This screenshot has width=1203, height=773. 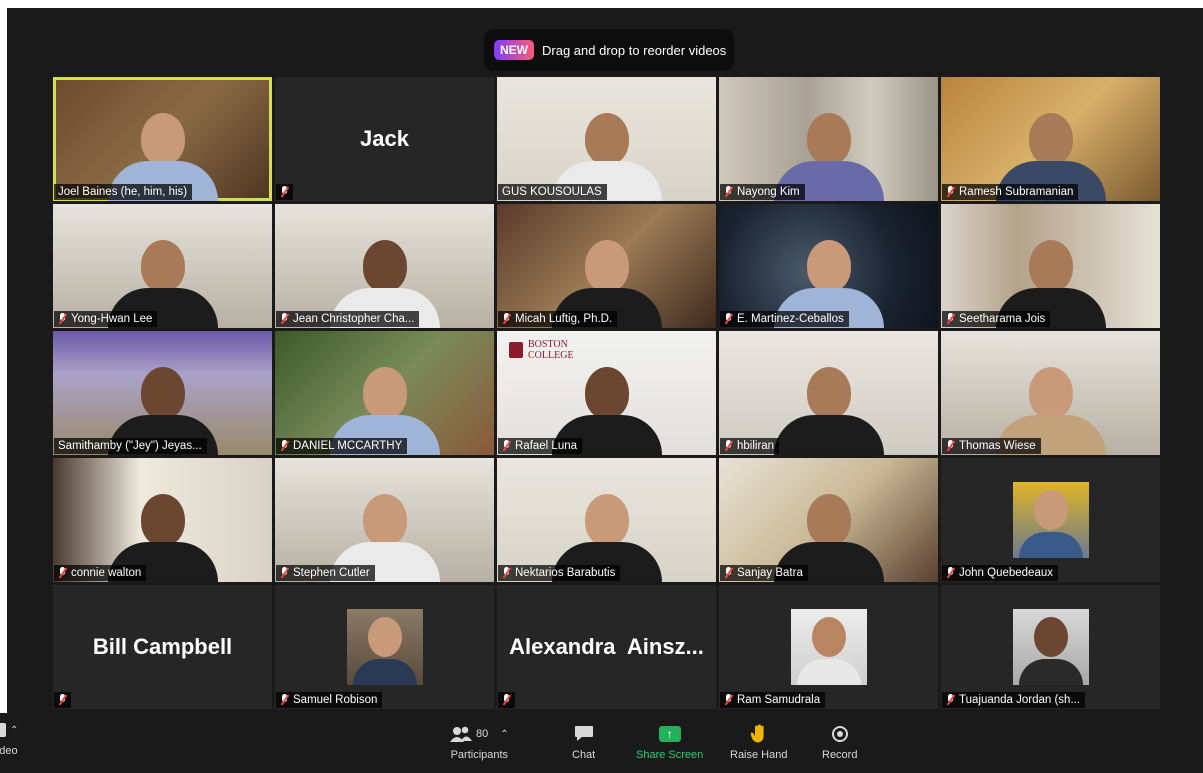 What do you see at coordinates (606, 266) in the screenshot?
I see `participant-tile: Micah Luftig, Ph.D.` at bounding box center [606, 266].